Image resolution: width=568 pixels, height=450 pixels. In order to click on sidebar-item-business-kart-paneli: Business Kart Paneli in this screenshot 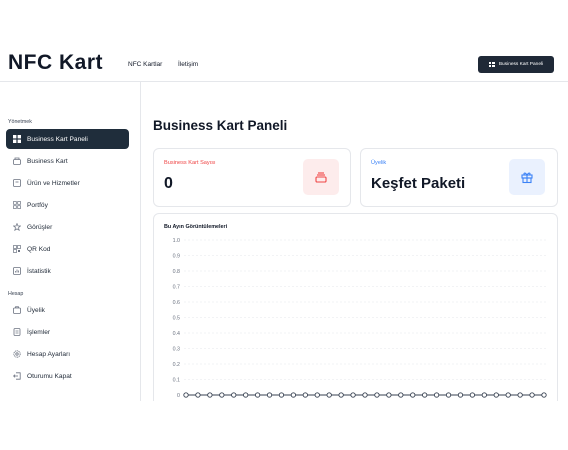, I will do `click(67, 139)`.